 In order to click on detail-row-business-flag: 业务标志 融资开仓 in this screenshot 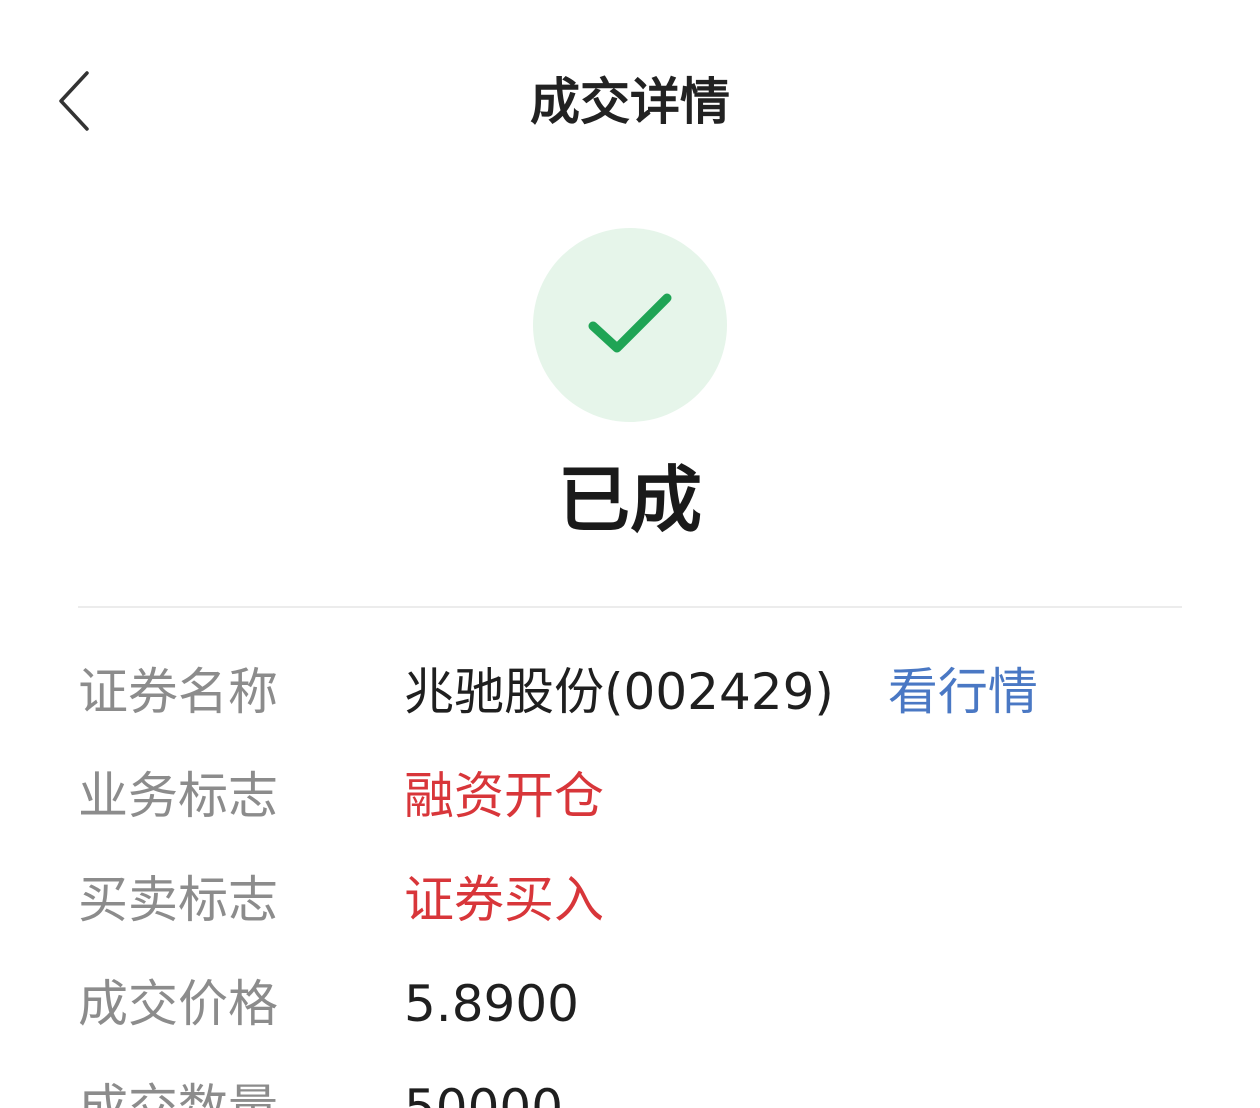, I will do `click(630, 796)`.